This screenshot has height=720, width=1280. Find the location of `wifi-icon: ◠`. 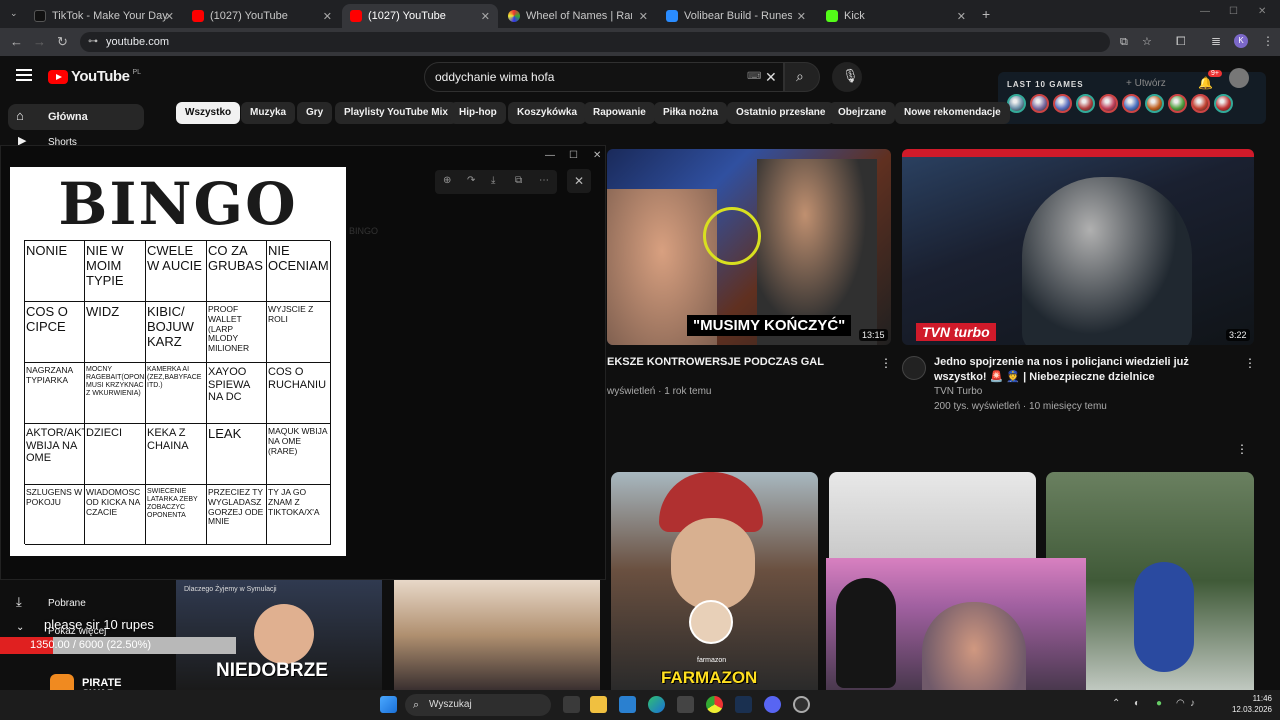

wifi-icon: ◠ is located at coordinates (1180, 703).